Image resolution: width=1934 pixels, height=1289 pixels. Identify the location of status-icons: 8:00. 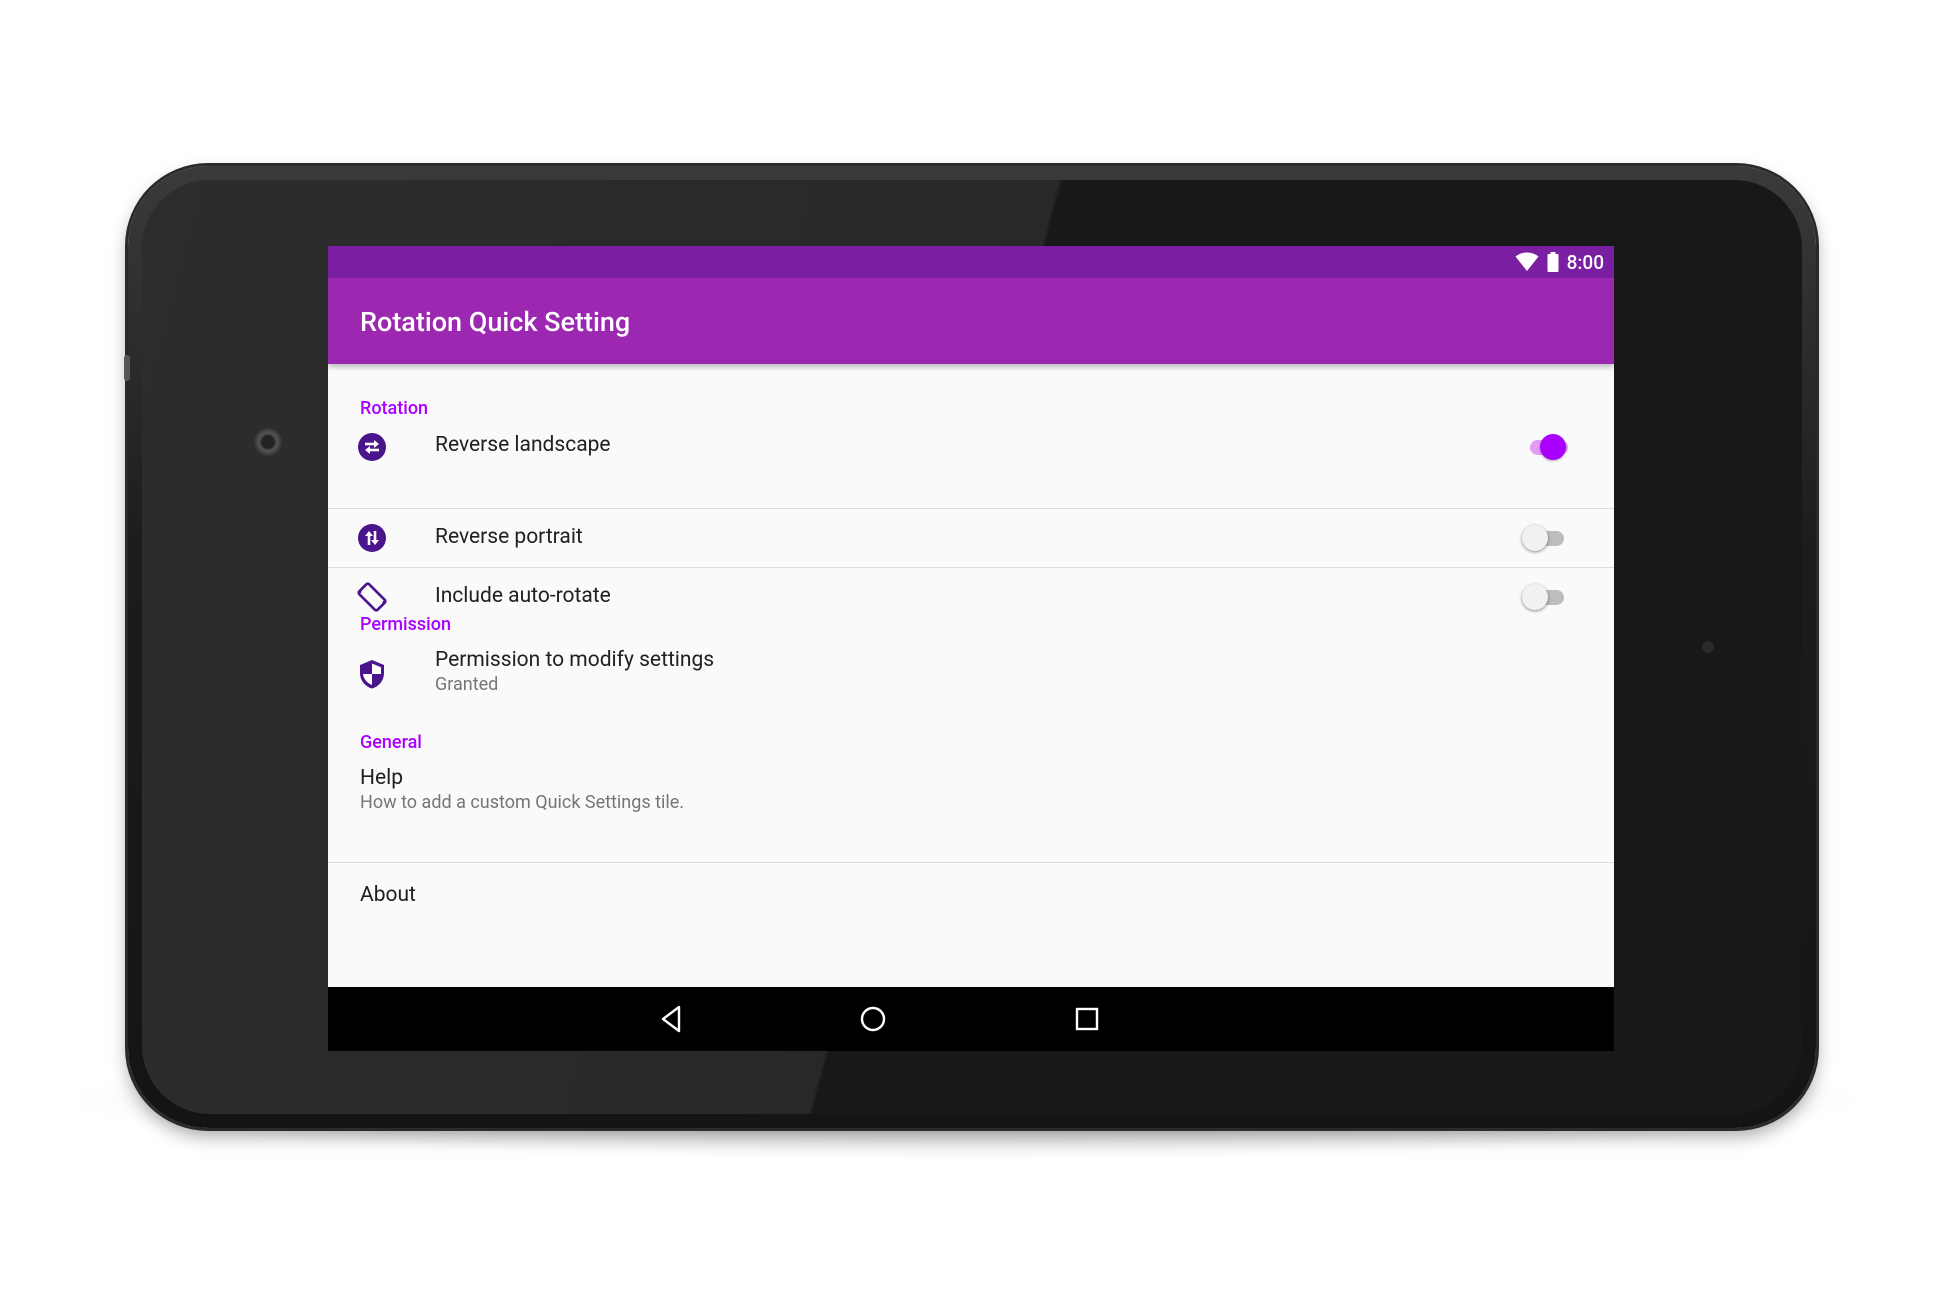
(1559, 262).